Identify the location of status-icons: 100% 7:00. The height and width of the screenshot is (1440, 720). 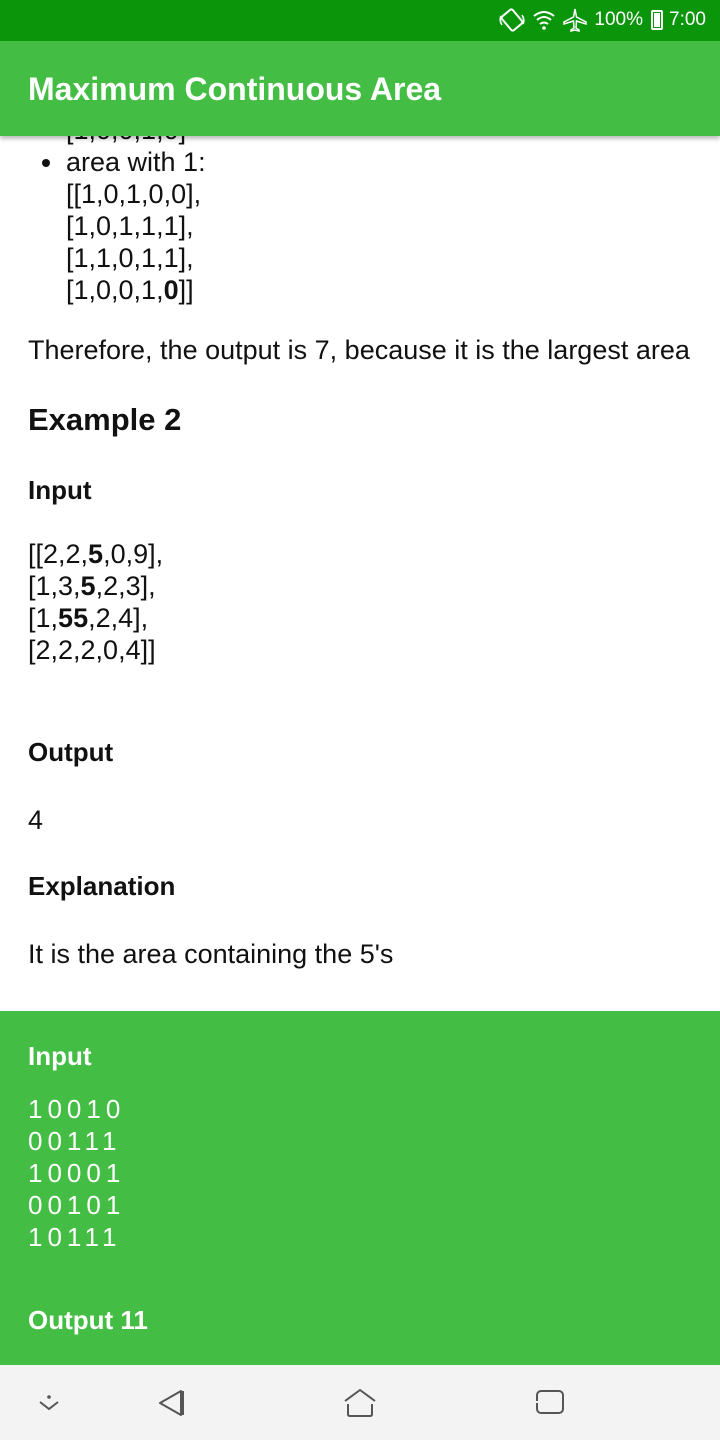
(602, 20).